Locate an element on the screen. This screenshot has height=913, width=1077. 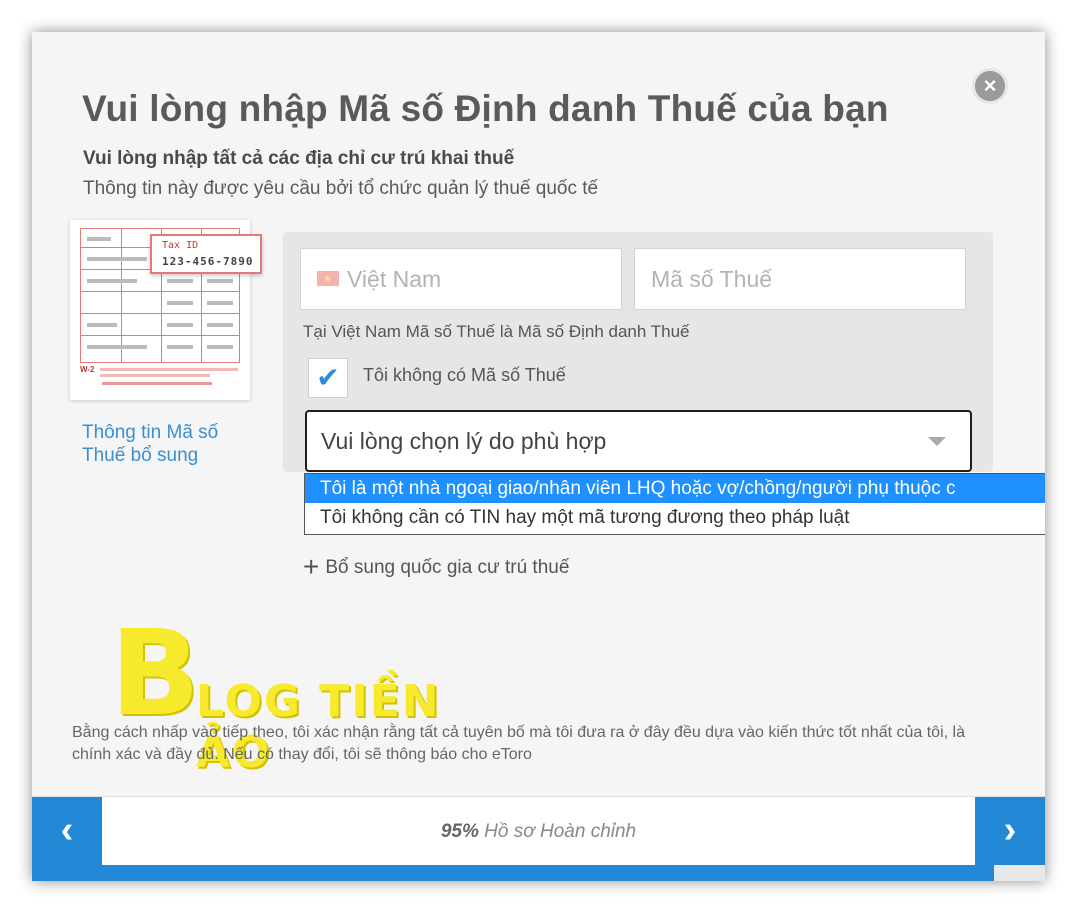
more-tax-info-link: Thông tin Mã số Thuế bổ sung is located at coordinates (172, 444).